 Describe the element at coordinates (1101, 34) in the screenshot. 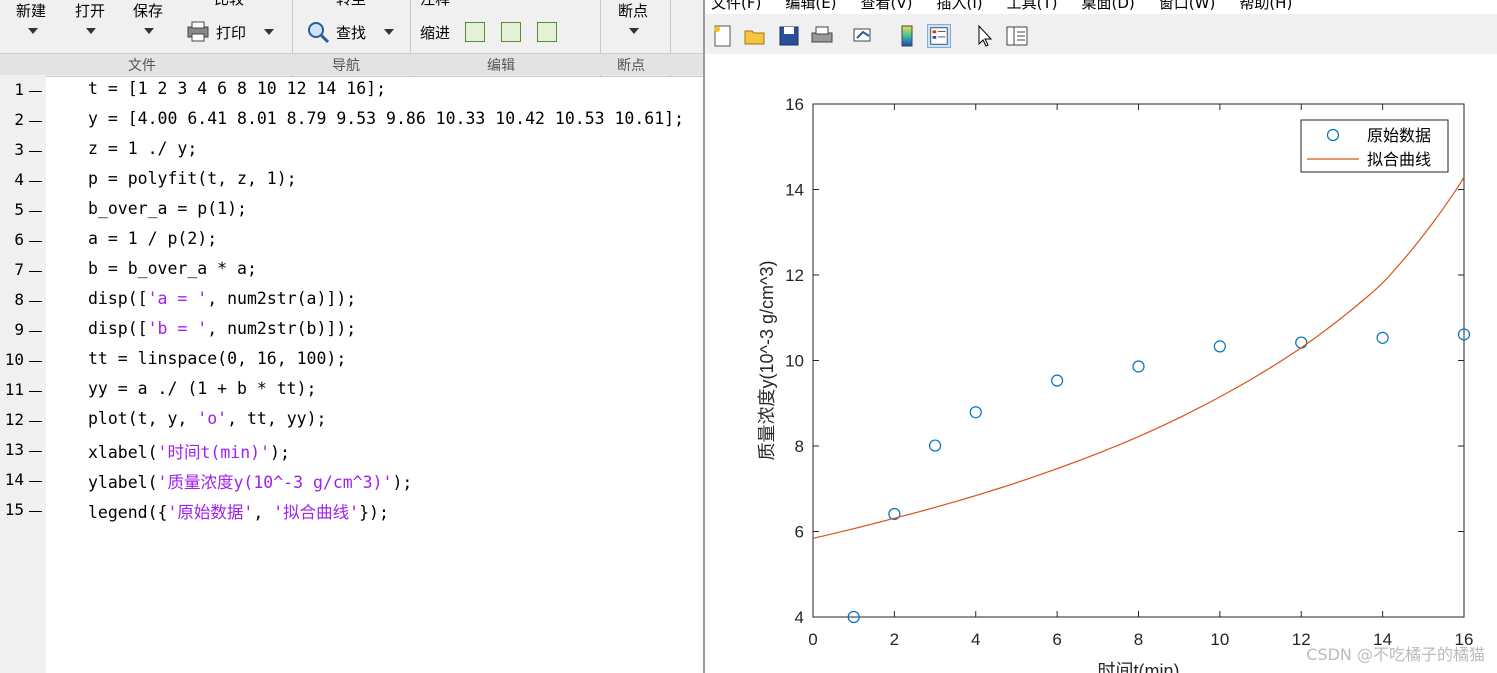

I see `figure-toolbar` at that location.